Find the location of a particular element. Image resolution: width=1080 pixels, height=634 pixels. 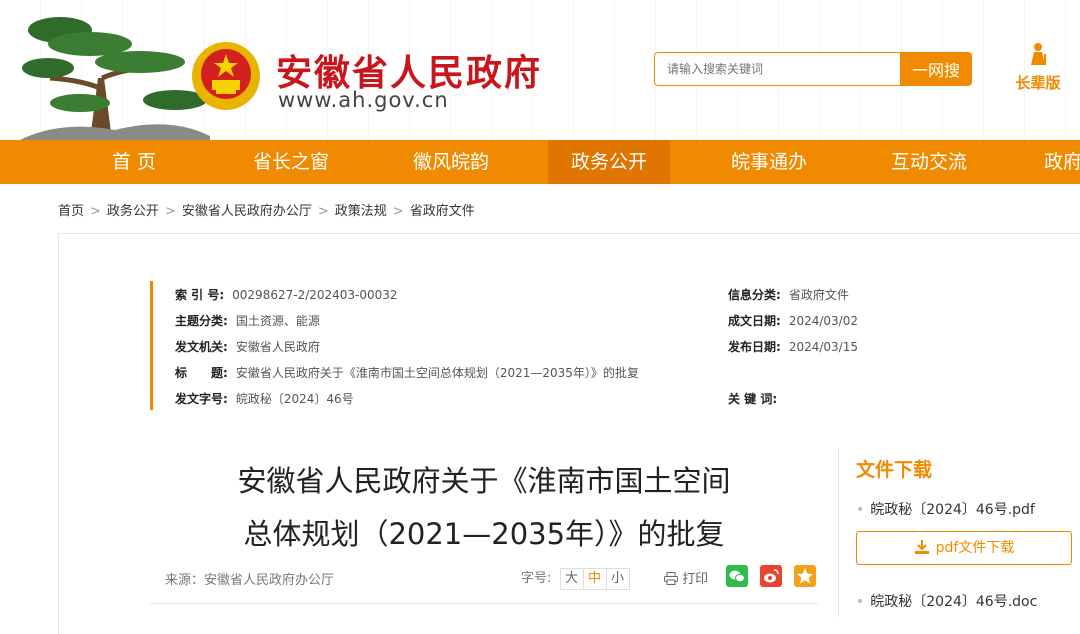

breadcrumb-office: 安徽省人民政府办公厅 is located at coordinates (247, 211).